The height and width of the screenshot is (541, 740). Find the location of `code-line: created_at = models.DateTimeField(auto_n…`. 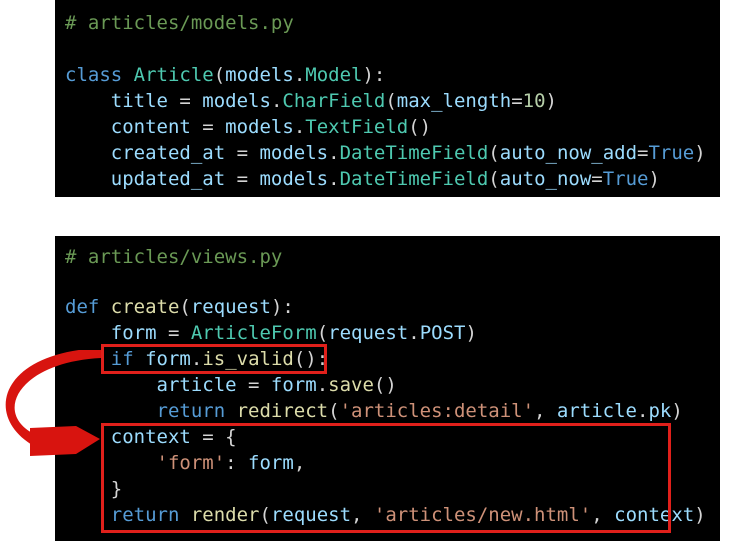

code-line: created_at = models.DateTimeField(auto_n… is located at coordinates (385, 153).